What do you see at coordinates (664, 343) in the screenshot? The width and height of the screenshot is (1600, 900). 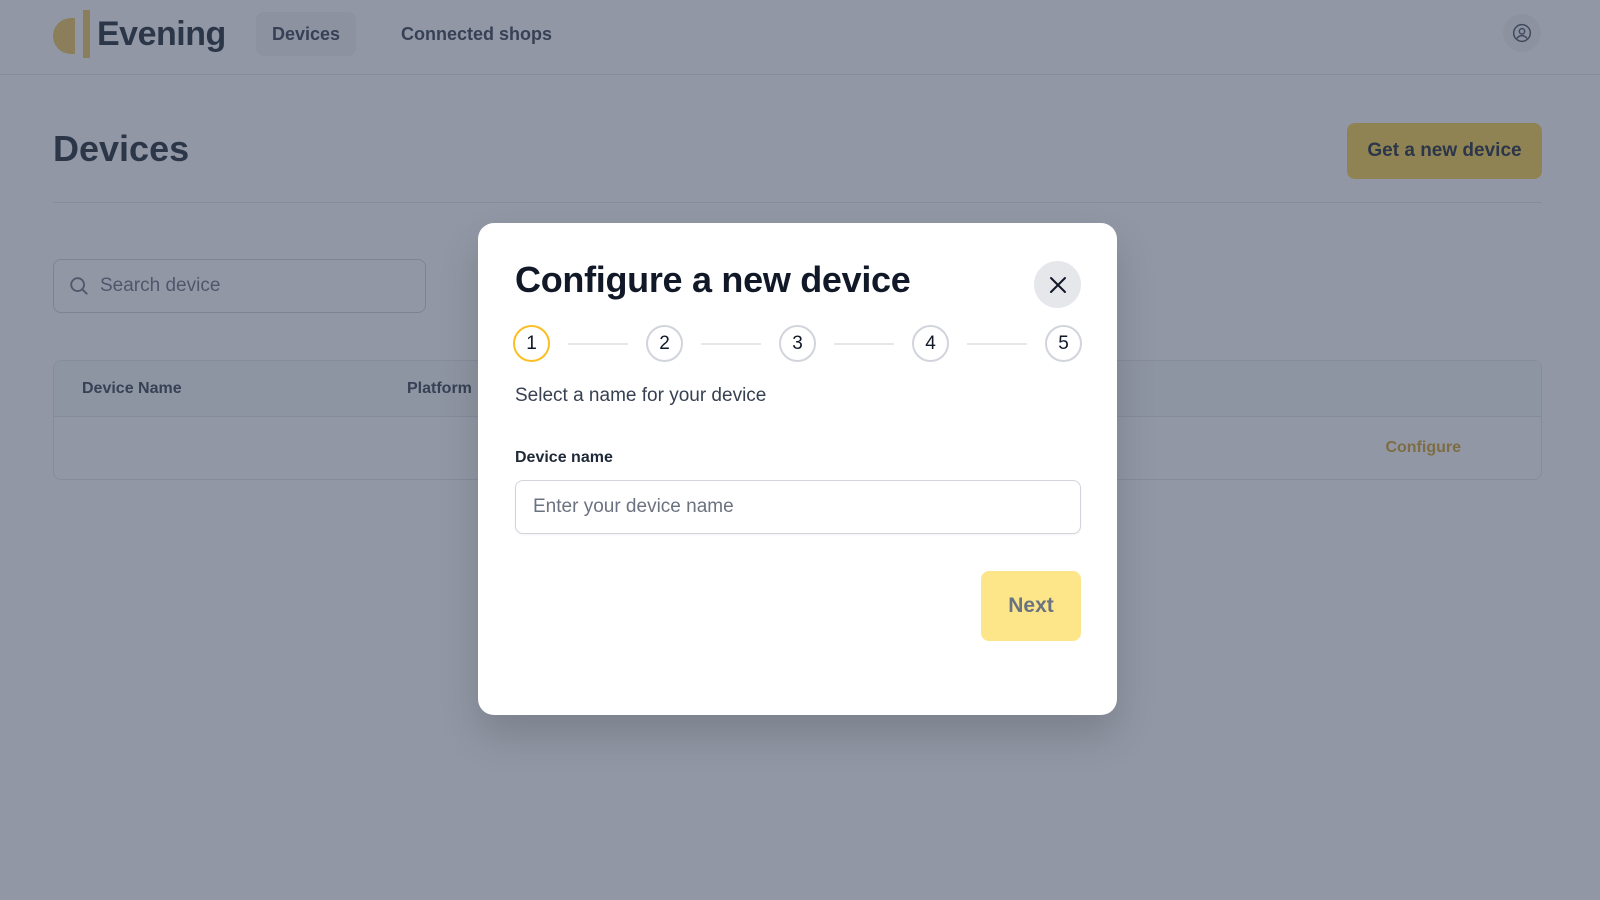 I see `step-2: 2` at bounding box center [664, 343].